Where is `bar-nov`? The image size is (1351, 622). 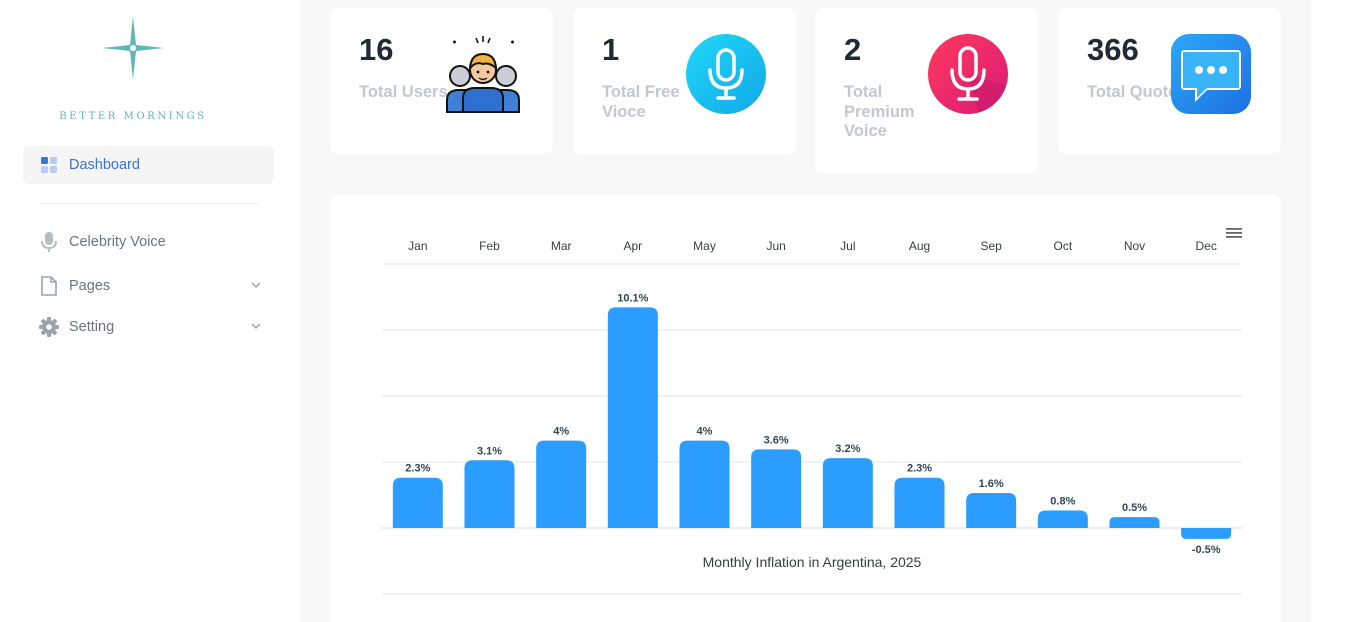
bar-nov is located at coordinates (1134, 522).